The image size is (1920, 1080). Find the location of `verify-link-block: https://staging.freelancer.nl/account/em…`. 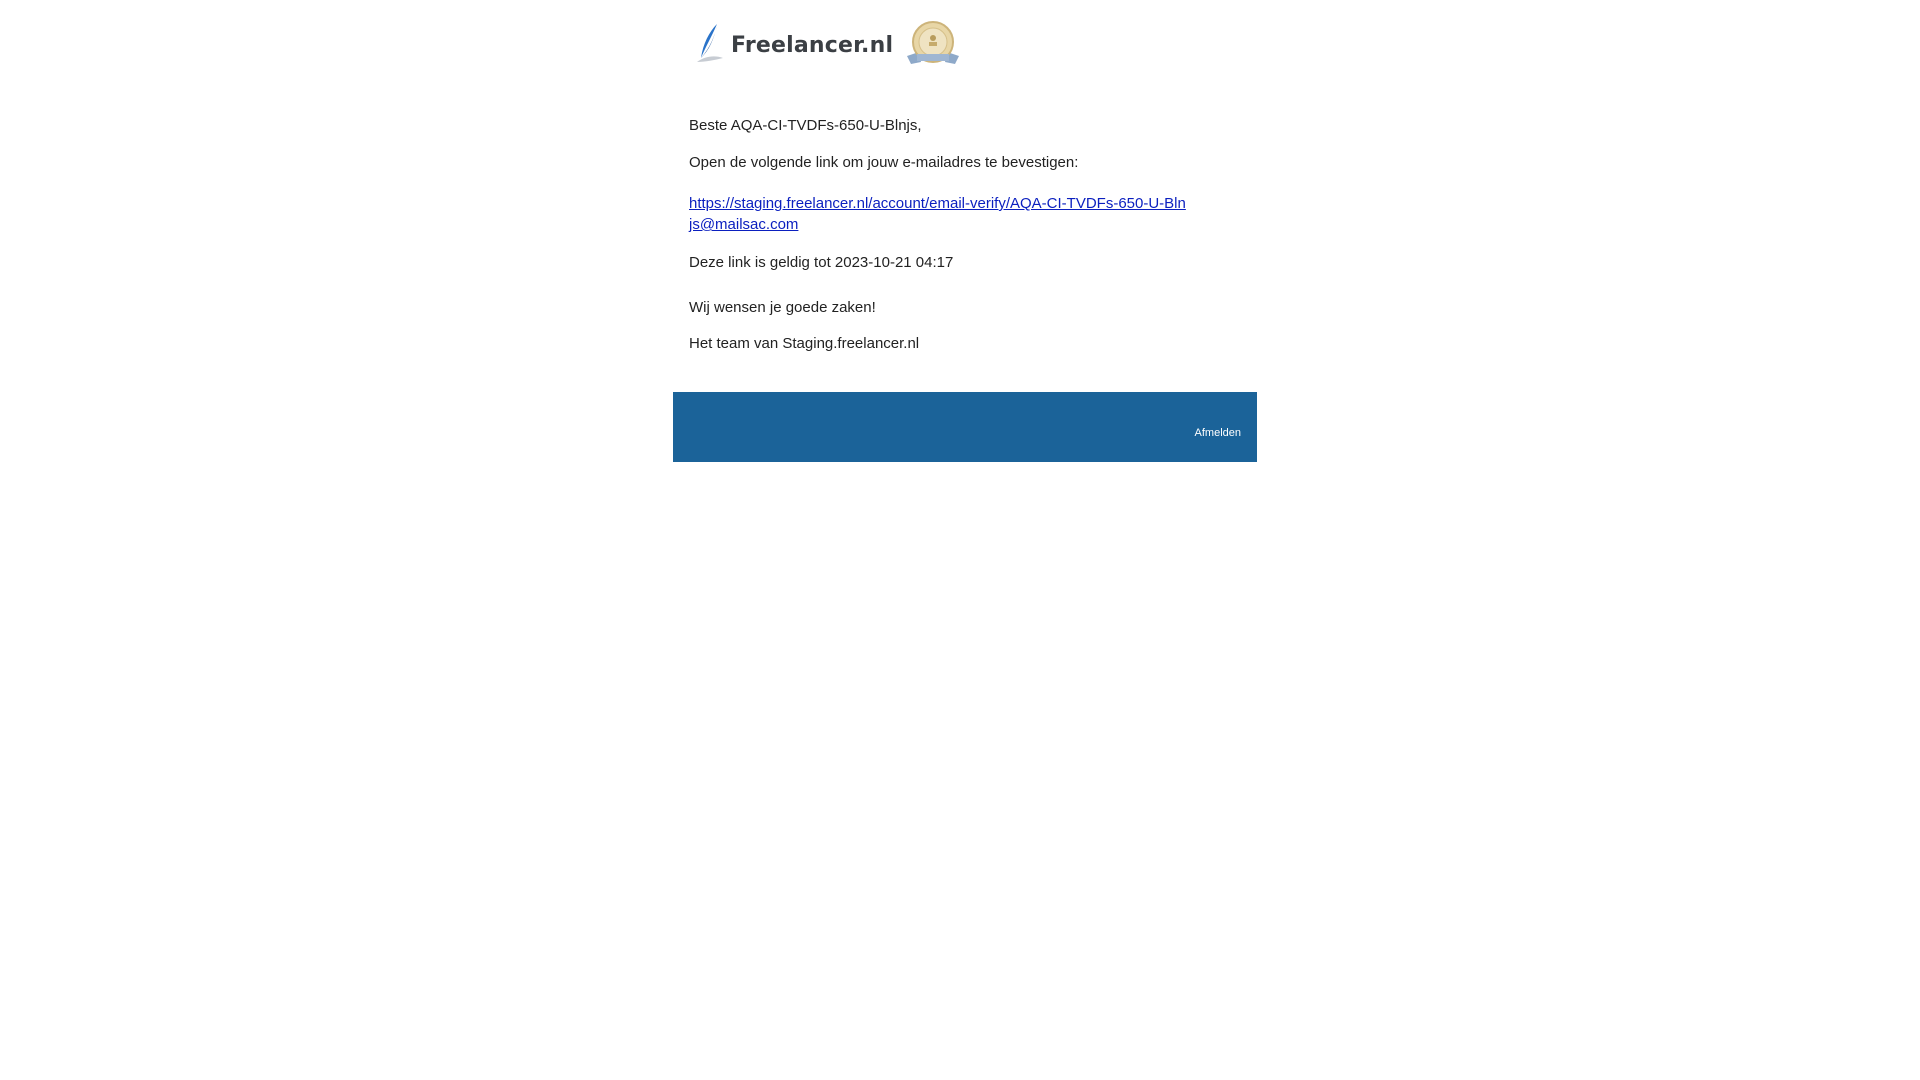

verify-link-block: https://staging.freelancer.nl/account/em… is located at coordinates (939, 214).